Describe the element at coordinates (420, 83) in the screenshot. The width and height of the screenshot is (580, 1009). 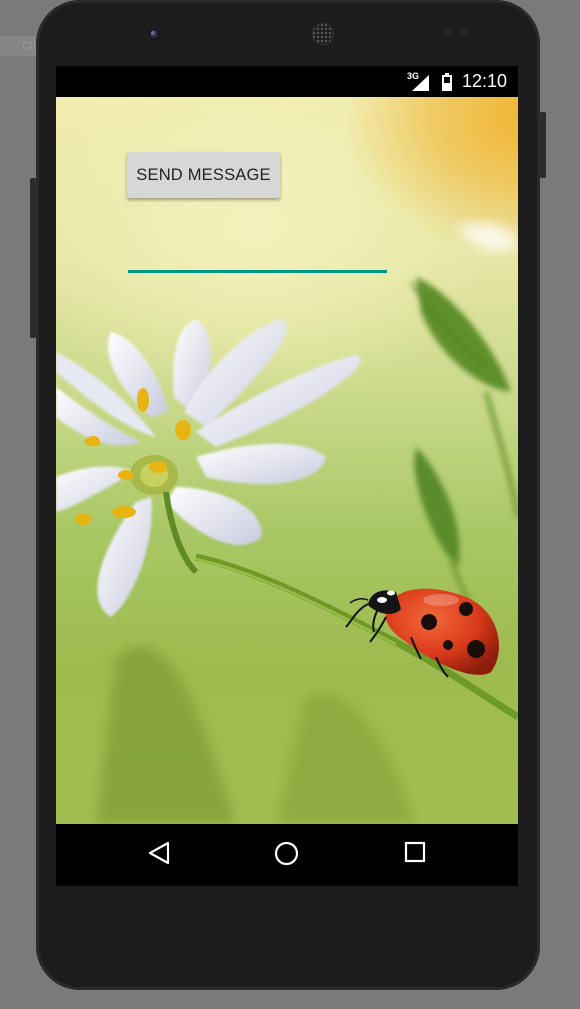
I see `signal-icon` at that location.